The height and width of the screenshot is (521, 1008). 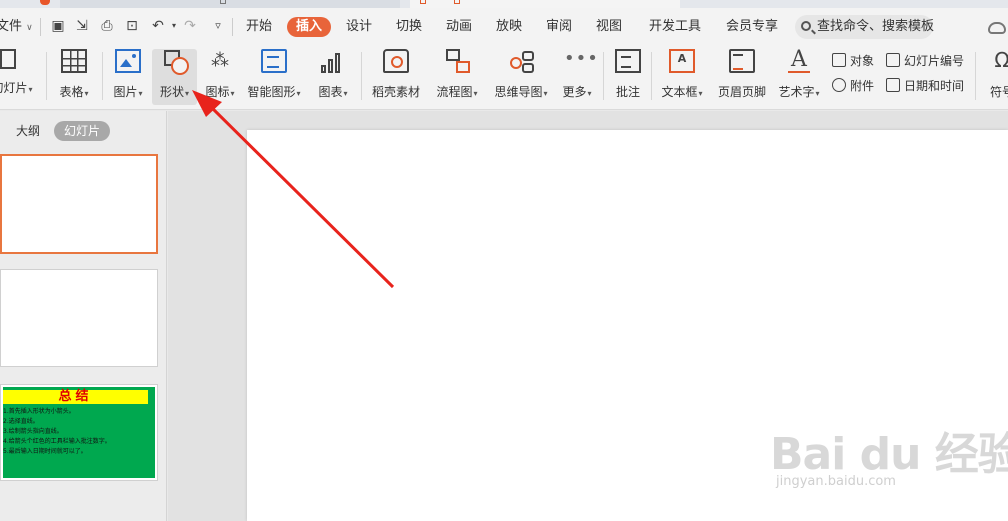 What do you see at coordinates (682, 77) in the screenshot?
I see `textbox-button: A 文本框▾` at bounding box center [682, 77].